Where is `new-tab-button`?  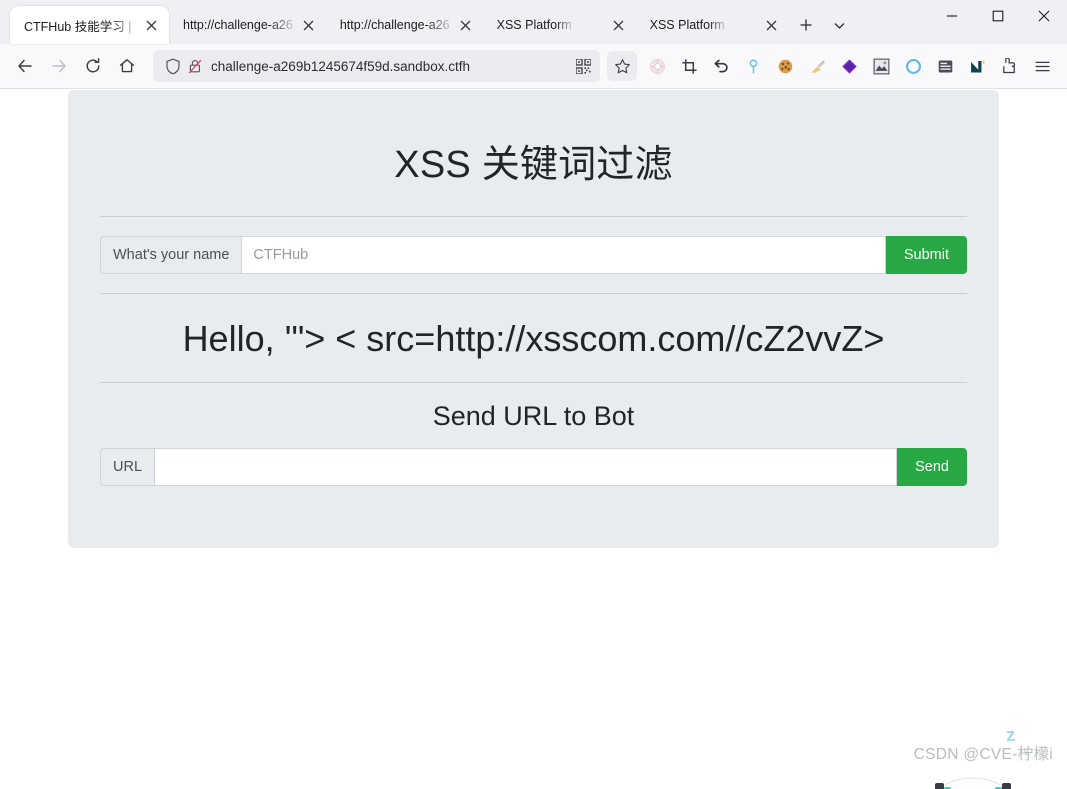 new-tab-button is located at coordinates (806, 25).